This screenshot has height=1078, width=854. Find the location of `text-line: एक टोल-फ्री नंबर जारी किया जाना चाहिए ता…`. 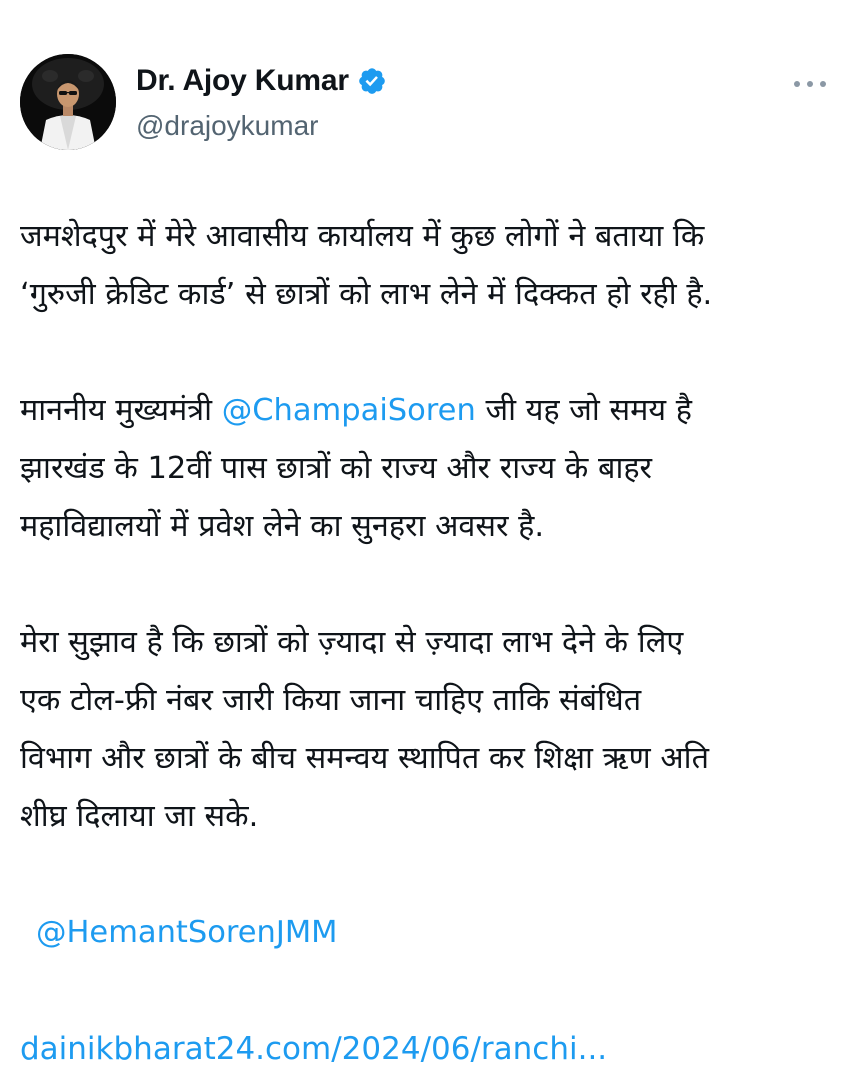

text-line: एक टोल-फ्री नंबर जारी किया जाना चाहिए ता… is located at coordinates (331, 700).